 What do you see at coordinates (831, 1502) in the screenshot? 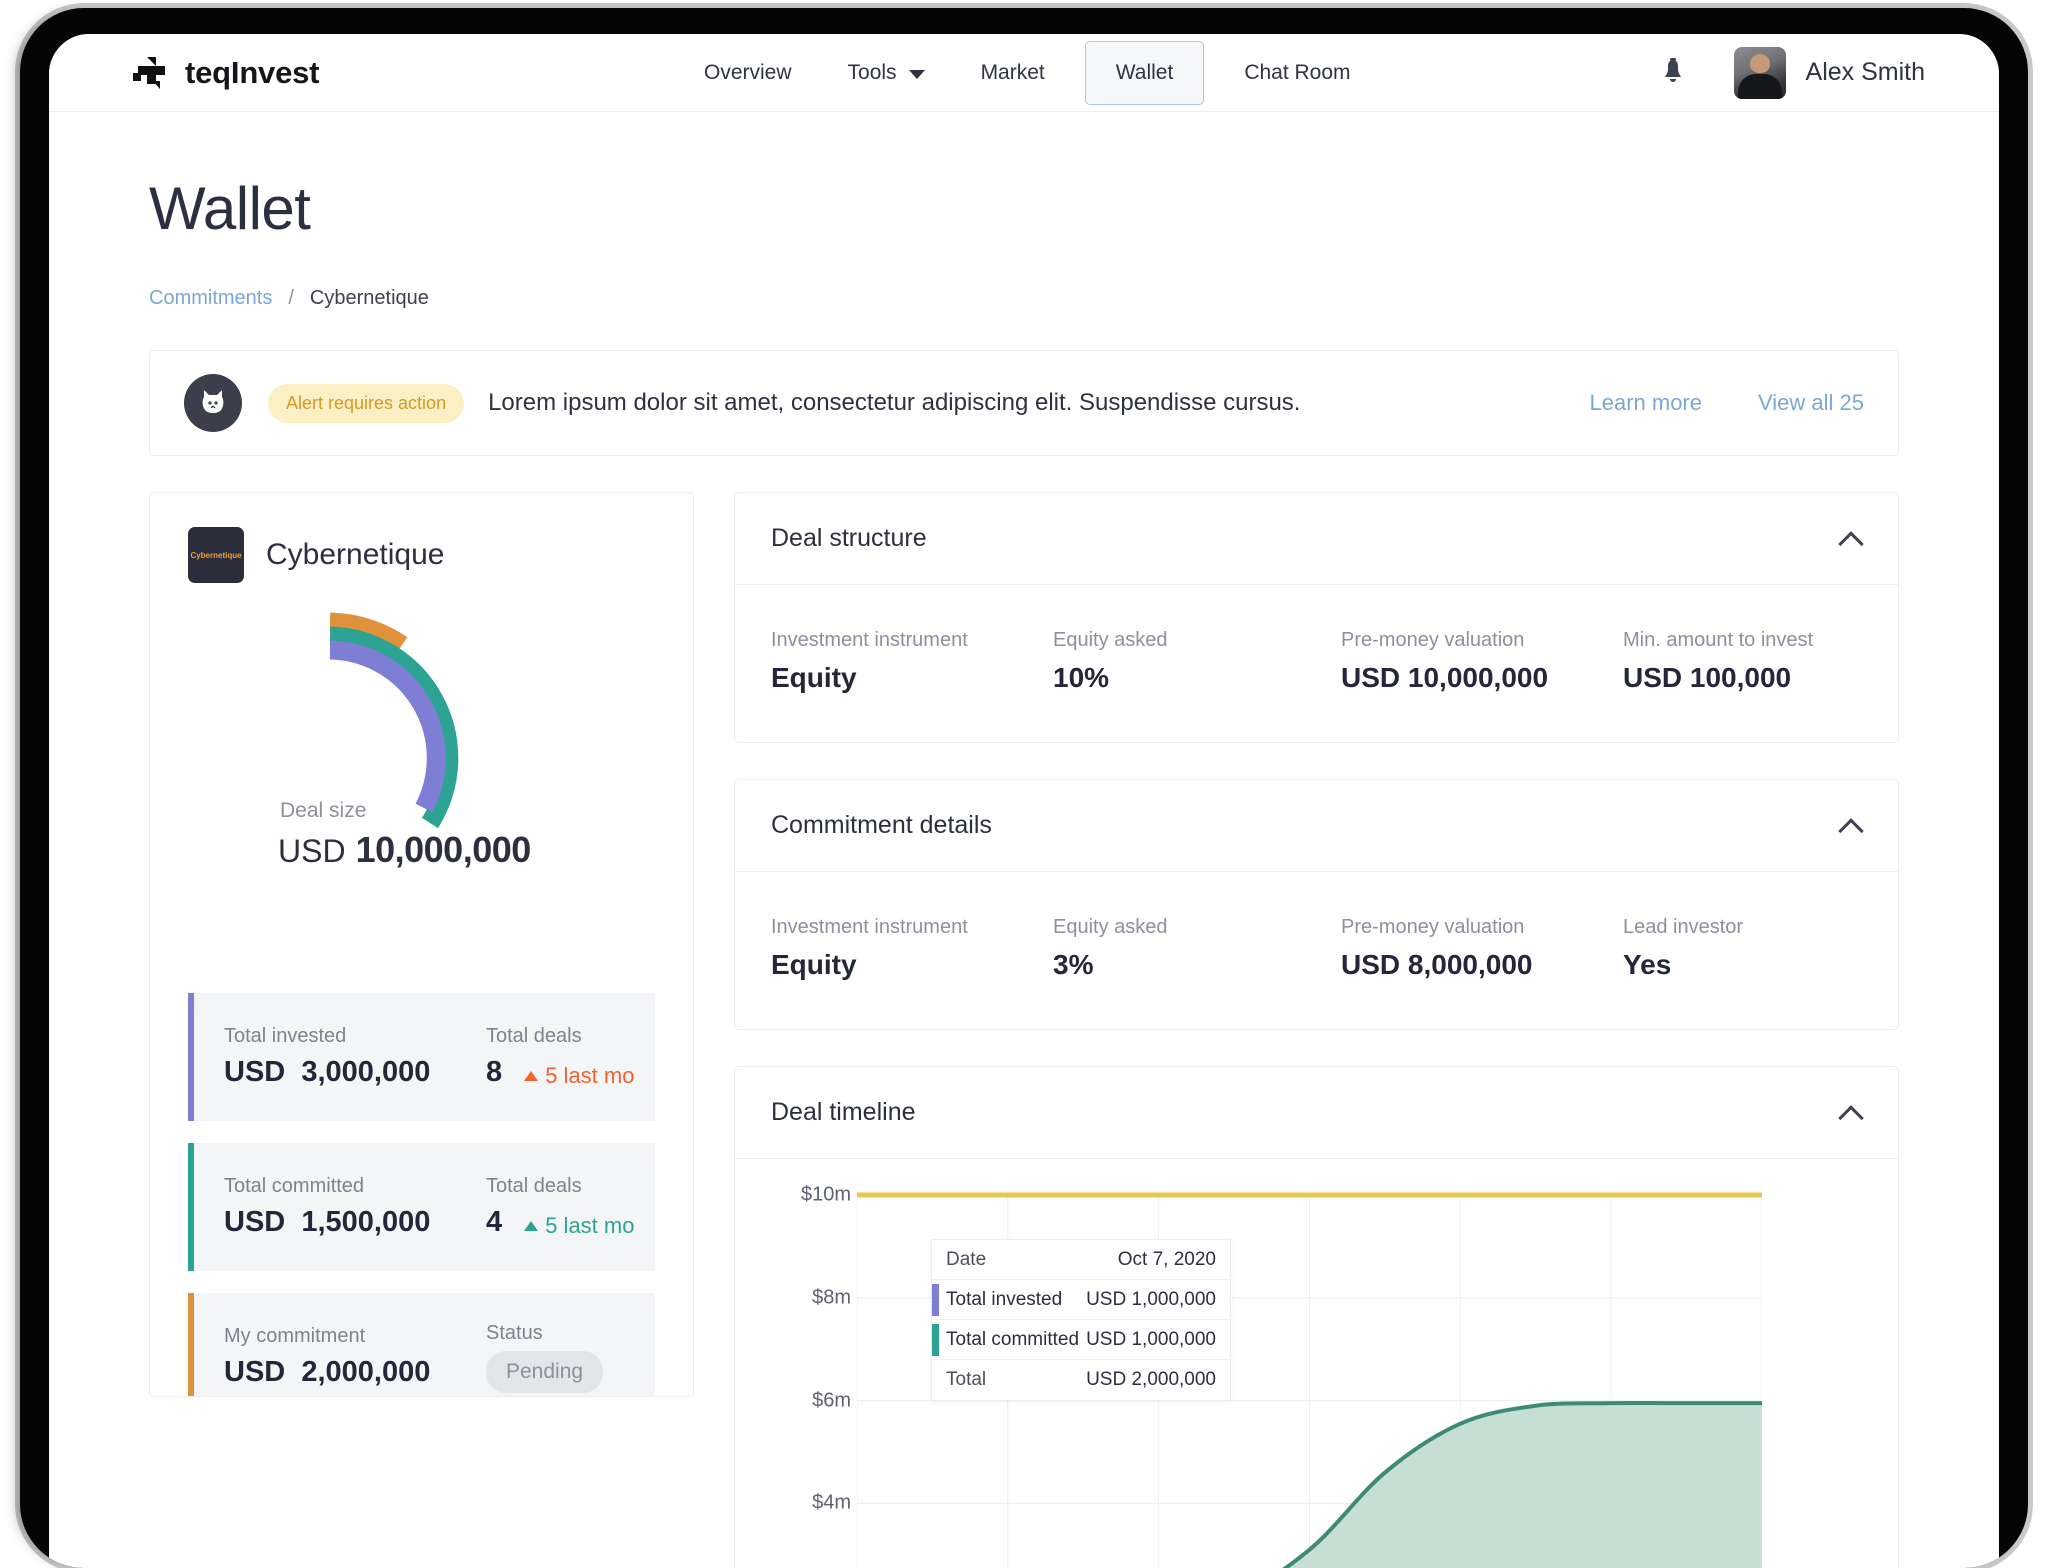
I see `chart-y-tick-label: $4m` at bounding box center [831, 1502].